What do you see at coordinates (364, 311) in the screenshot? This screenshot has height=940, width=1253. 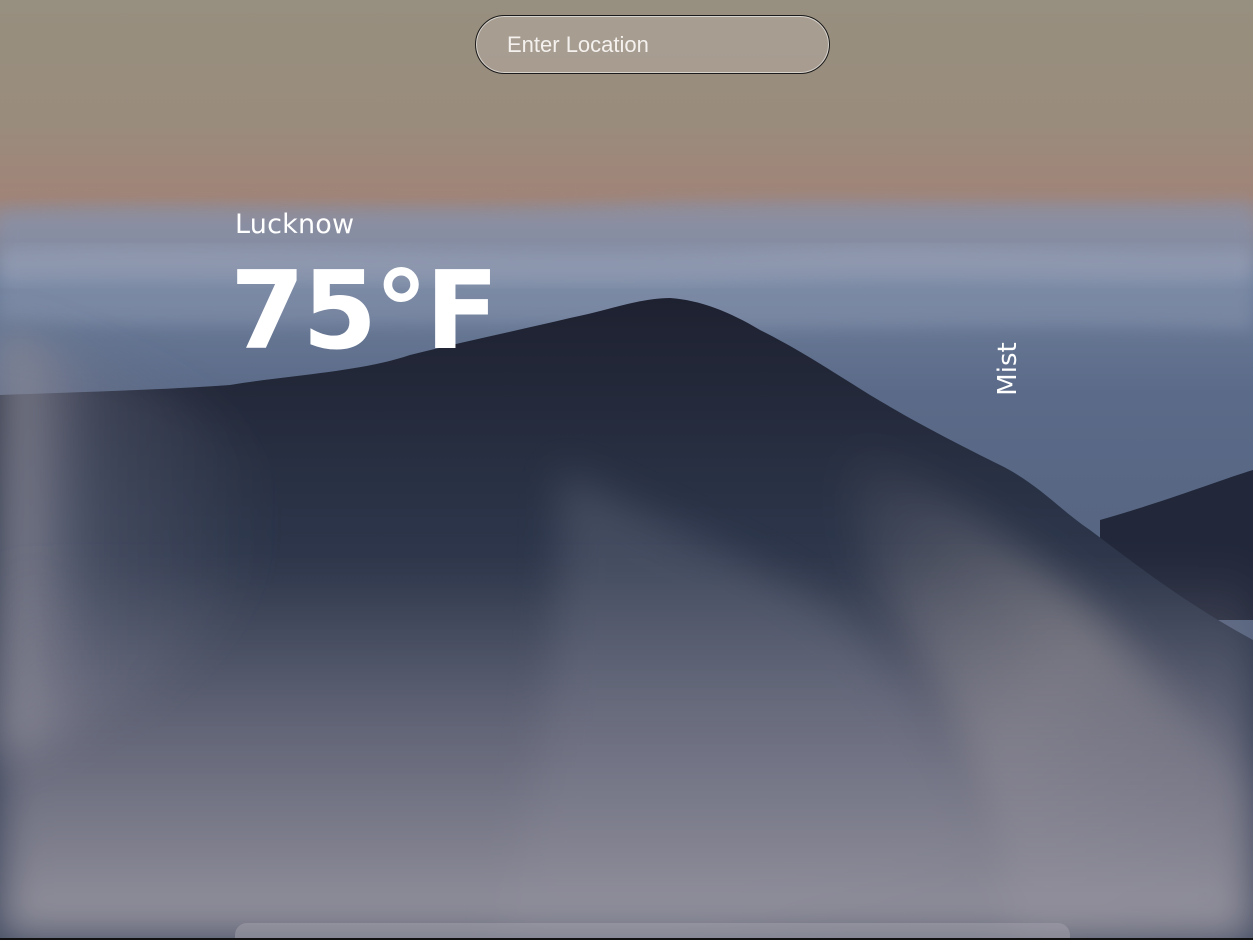 I see `temperature: 75°F` at bounding box center [364, 311].